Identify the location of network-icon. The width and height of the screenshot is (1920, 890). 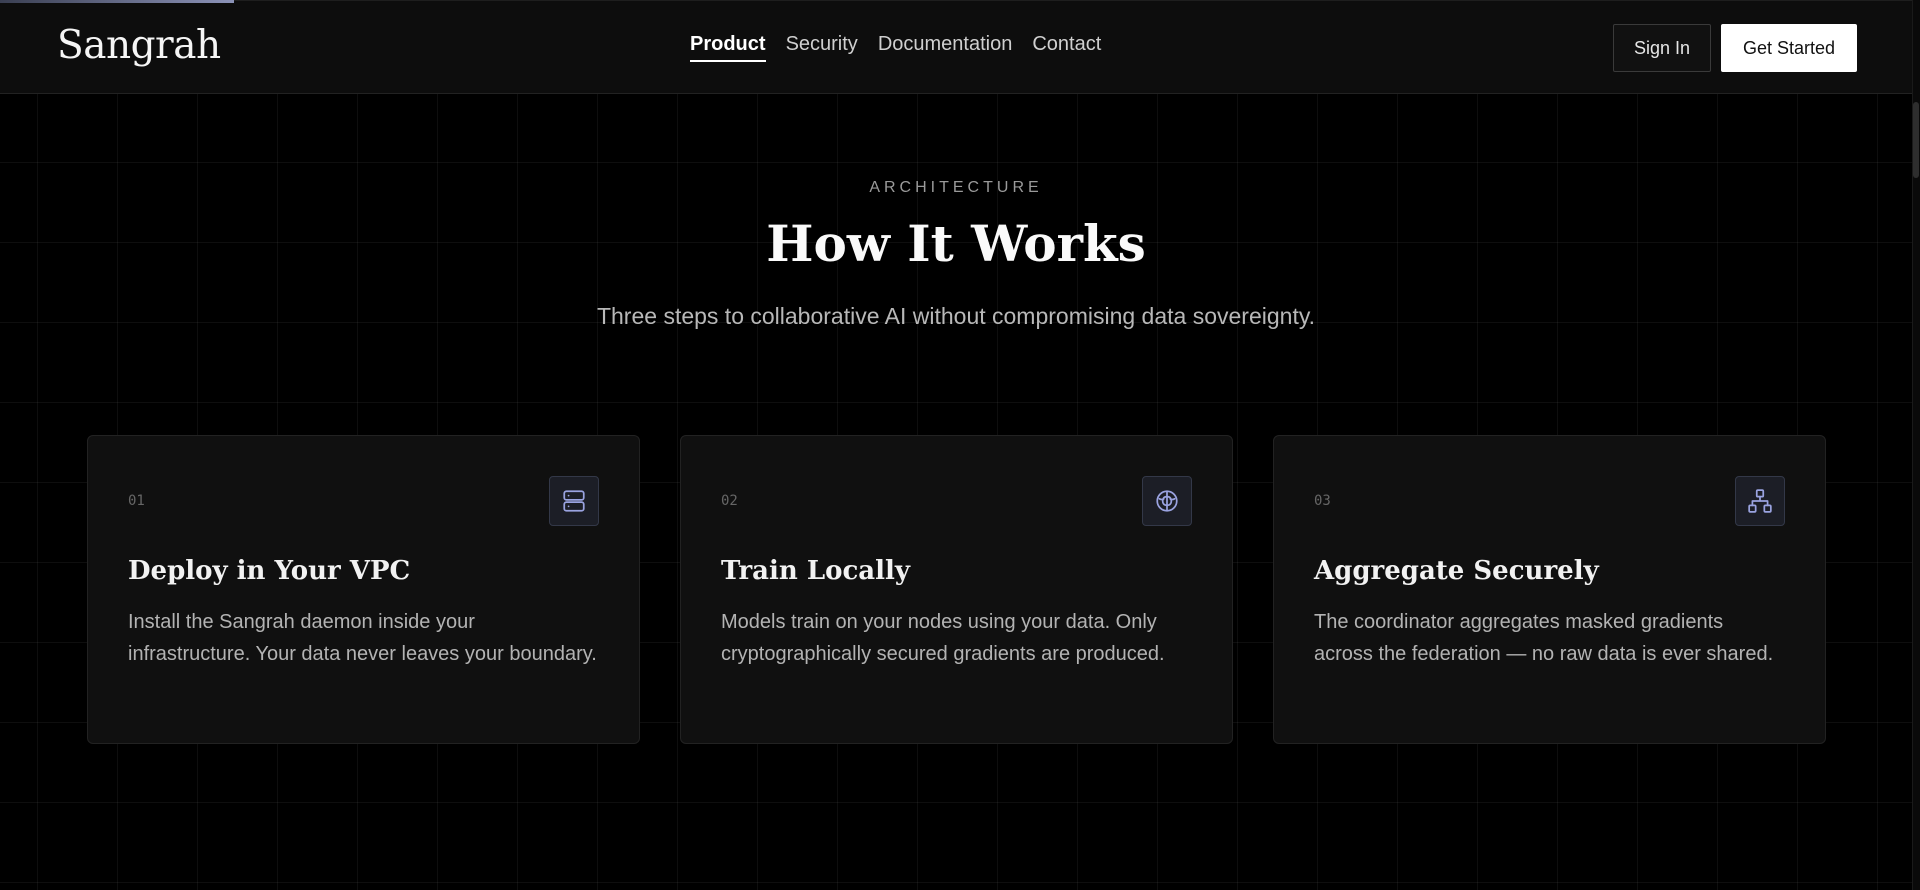
(1760, 501).